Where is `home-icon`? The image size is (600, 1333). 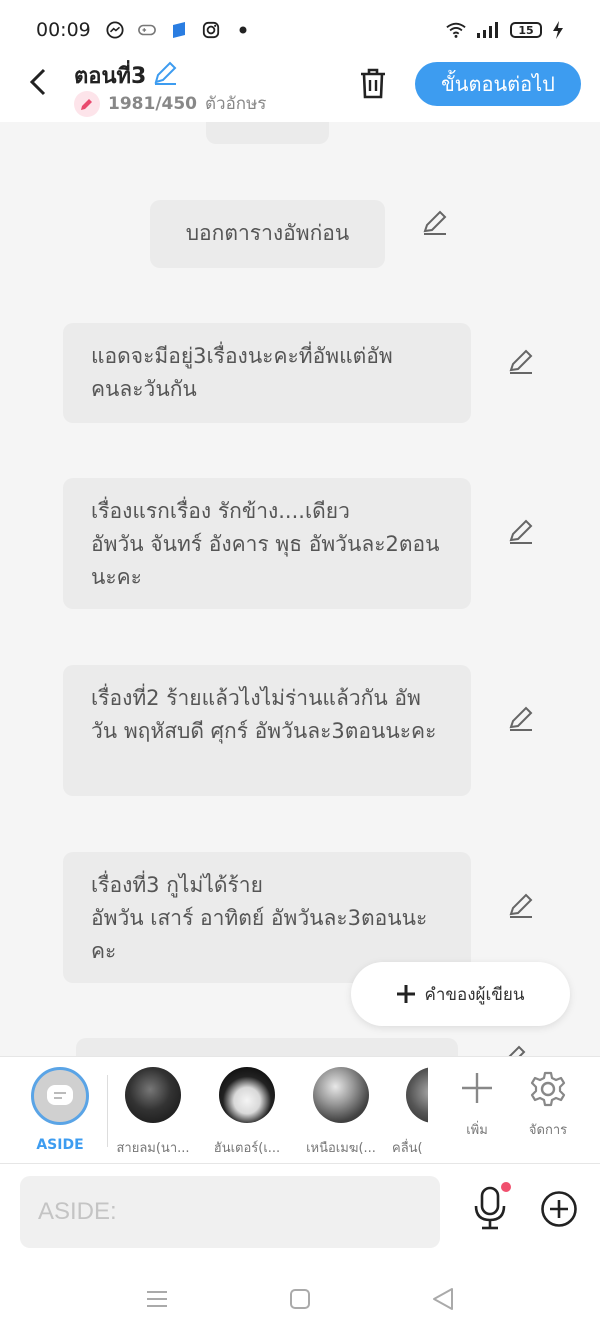 home-icon is located at coordinates (300, 1299).